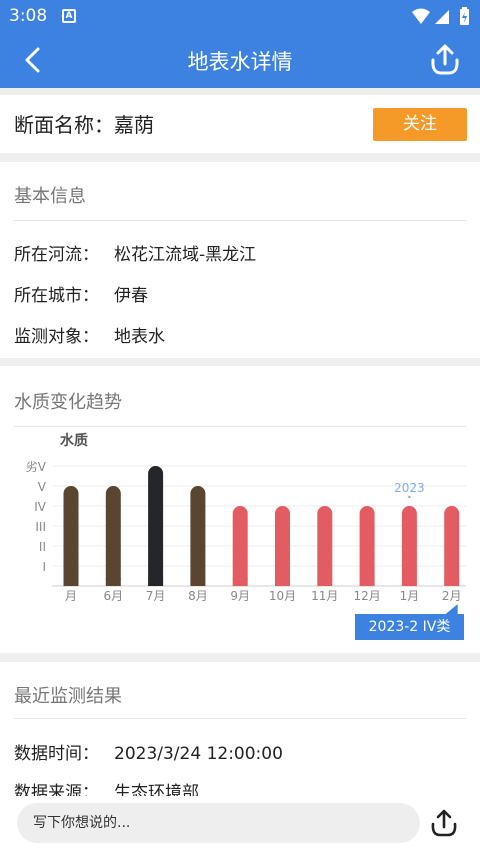  What do you see at coordinates (40, 507) in the screenshot?
I see `chart-y-tick: IV` at bounding box center [40, 507].